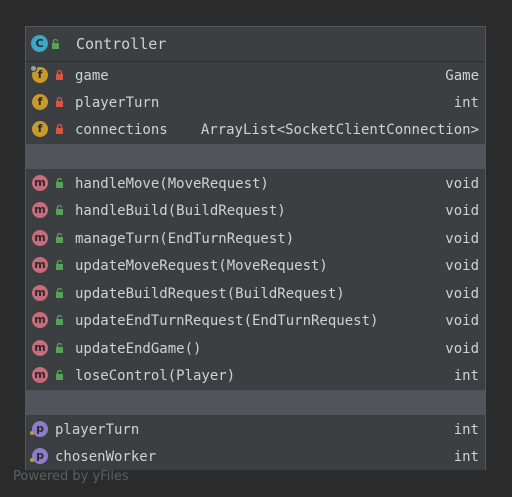 The image size is (512, 497). Describe the element at coordinates (339, 130) in the screenshot. I see `field-type: ArrayList<SocketClientConnection>` at that location.